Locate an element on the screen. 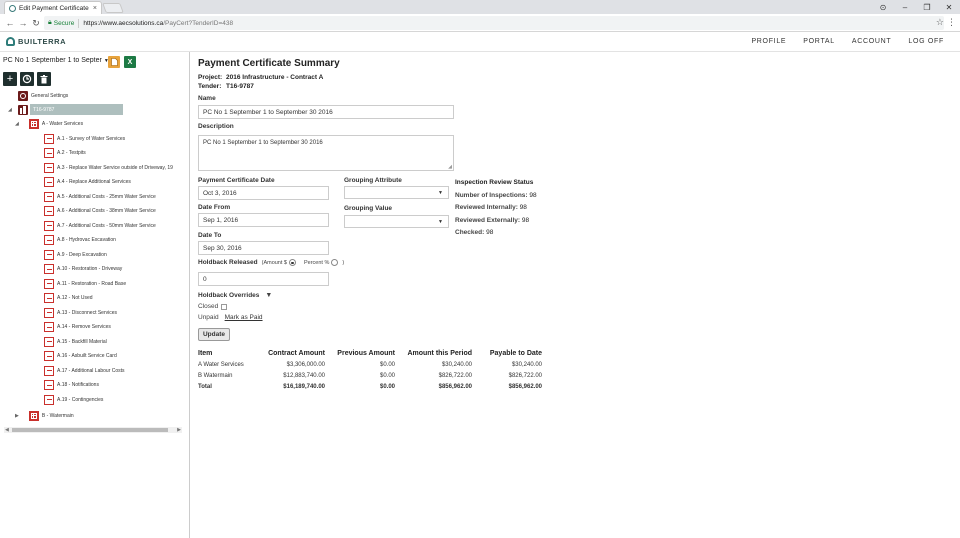 This screenshot has height=538, width=960. tab-close-icon: × is located at coordinates (95, 8).